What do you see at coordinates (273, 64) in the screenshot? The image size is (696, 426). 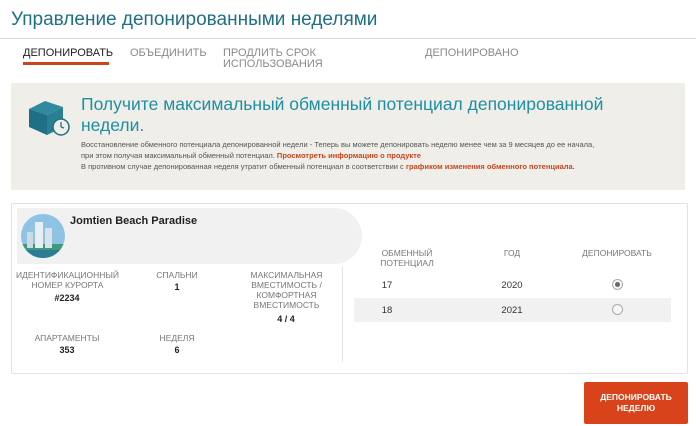 I see `tab-extend-line2: ИСПОЛЬЗОВАНИЯ` at bounding box center [273, 64].